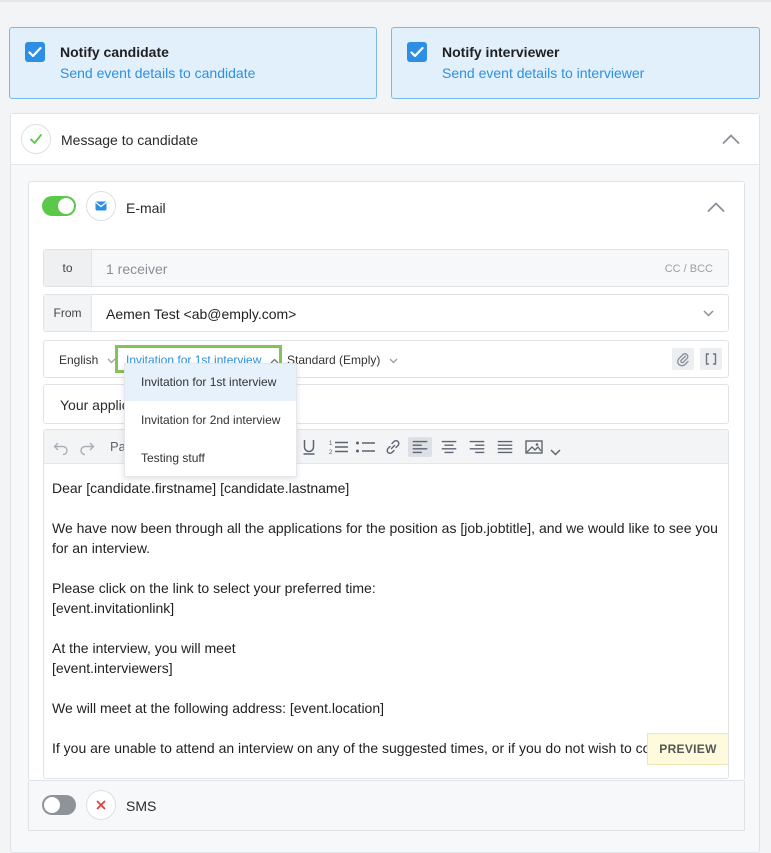 Image resolution: width=771 pixels, height=853 pixels. I want to click on notify-candidate-subtitle: Send event details to candidate, so click(158, 73).